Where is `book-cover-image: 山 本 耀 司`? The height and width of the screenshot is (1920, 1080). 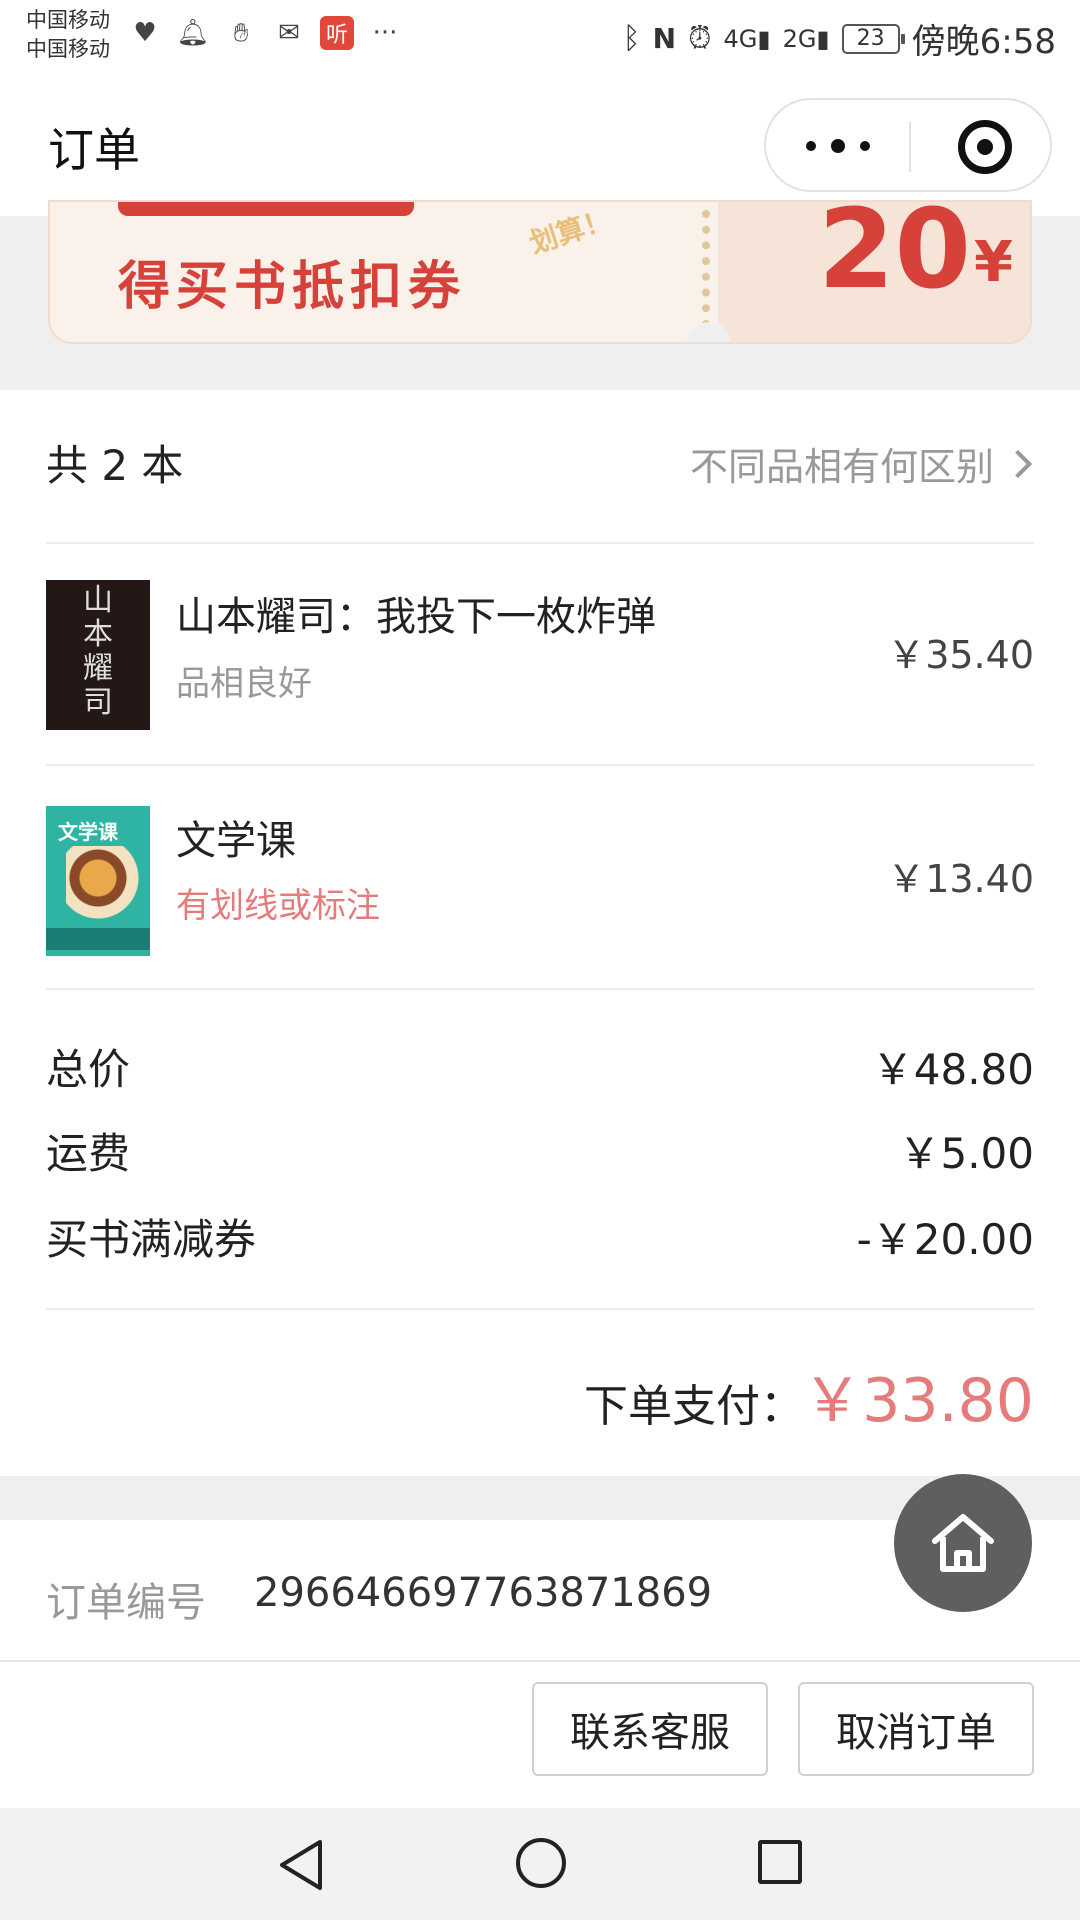 book-cover-image: 山 本 耀 司 is located at coordinates (98, 655).